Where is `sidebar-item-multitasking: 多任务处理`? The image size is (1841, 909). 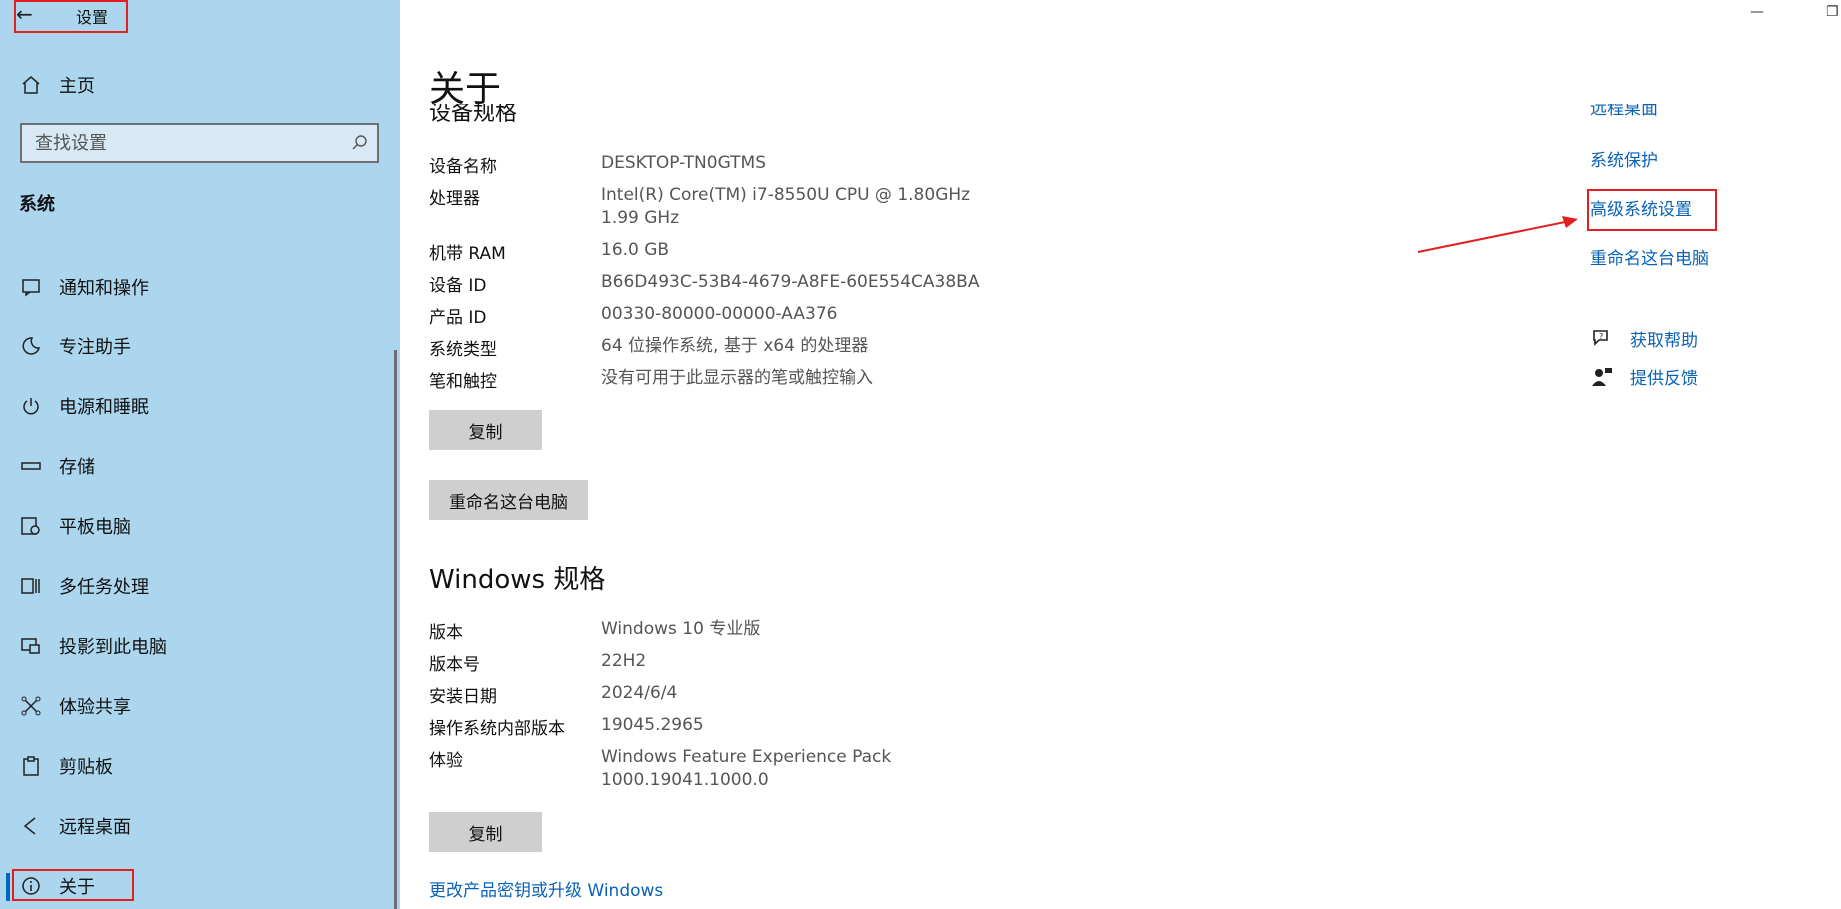
sidebar-item-multitasking: 多任务处理 is located at coordinates (84, 586).